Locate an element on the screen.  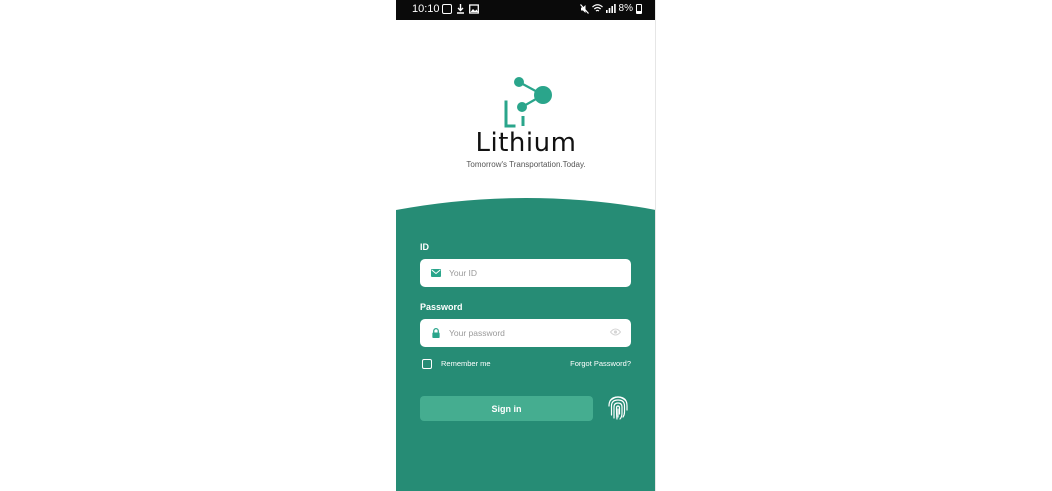
id-input is located at coordinates (524, 273).